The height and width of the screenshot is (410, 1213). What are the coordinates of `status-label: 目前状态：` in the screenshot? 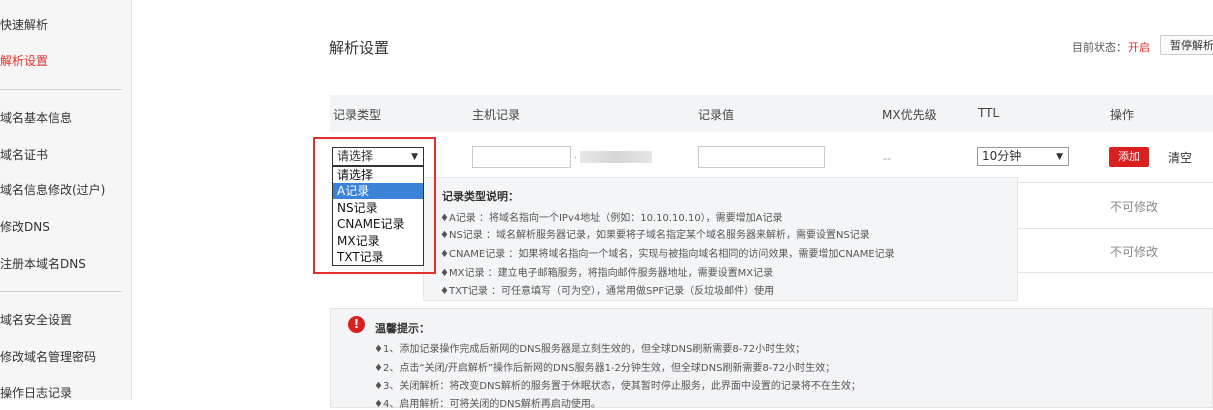 It's located at (1099, 47).